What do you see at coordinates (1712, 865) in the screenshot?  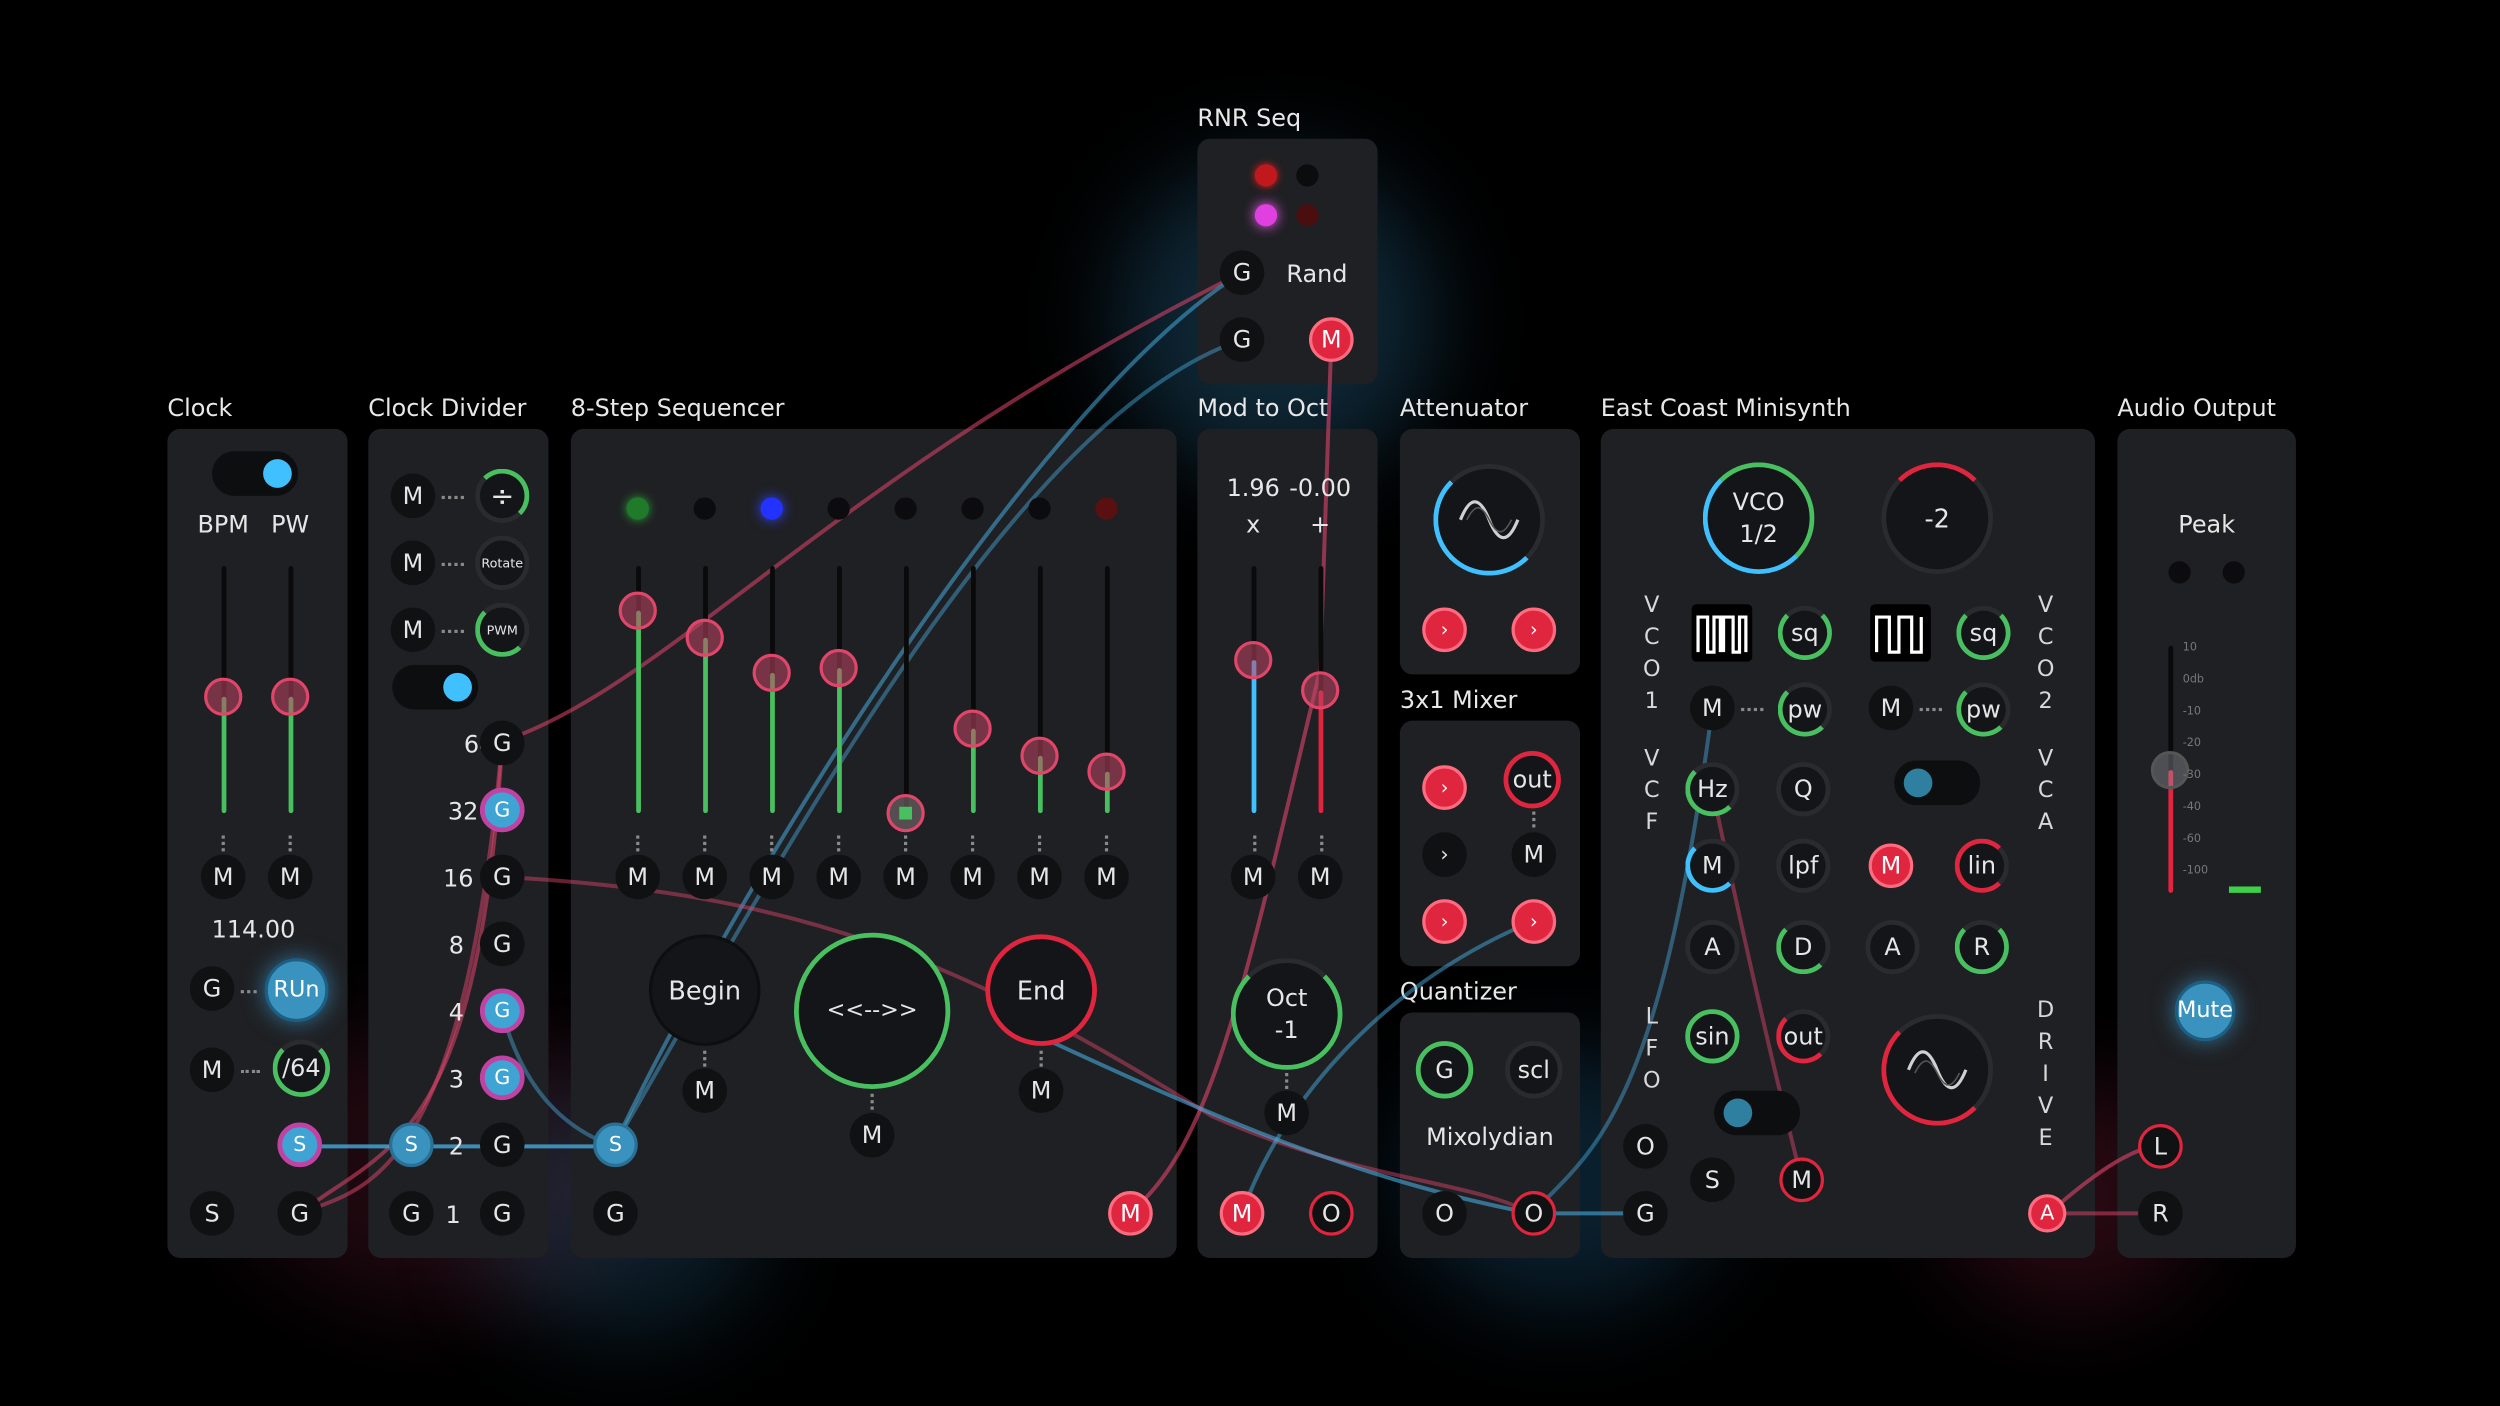 I see `vcf-mod-knob: M` at bounding box center [1712, 865].